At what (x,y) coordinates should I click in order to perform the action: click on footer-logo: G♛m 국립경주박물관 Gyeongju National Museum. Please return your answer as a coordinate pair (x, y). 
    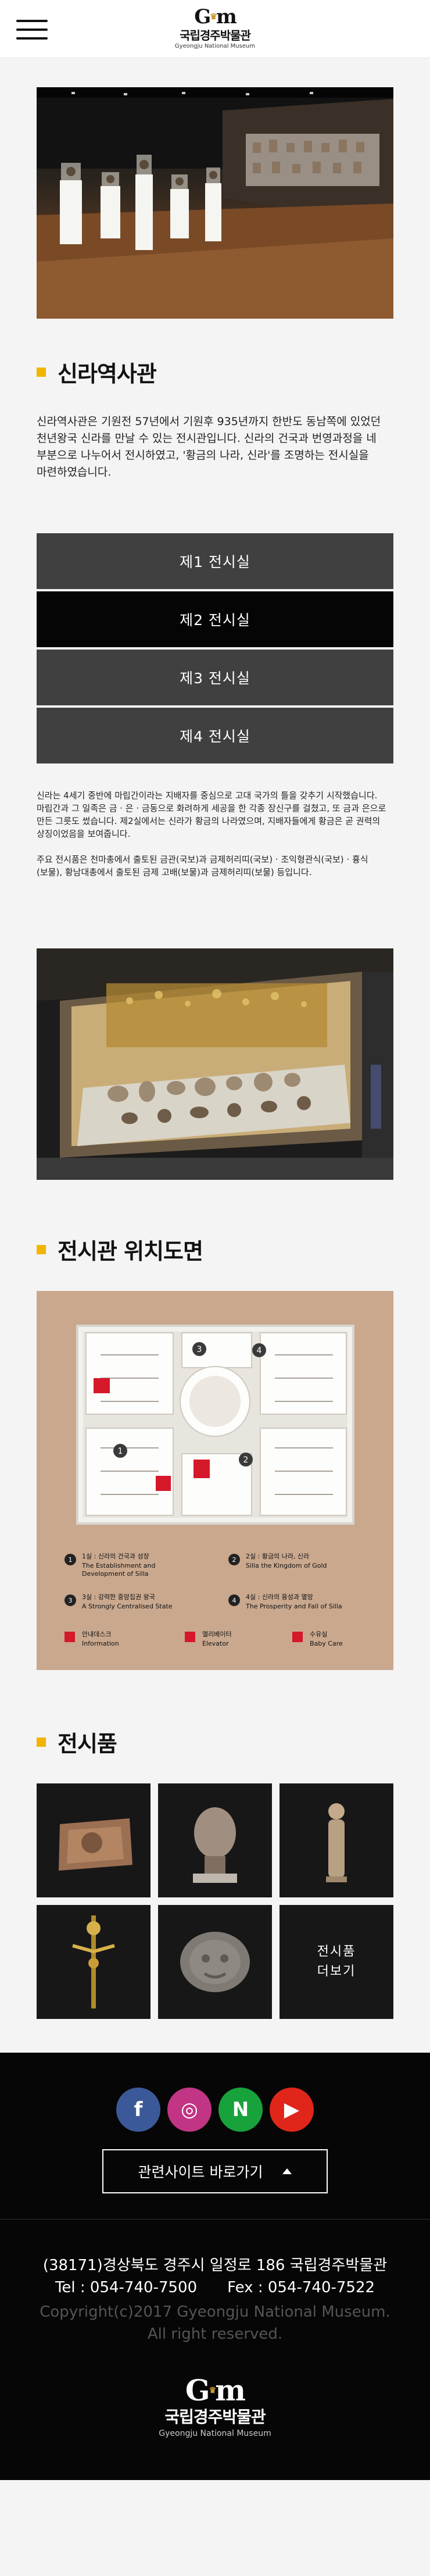
    Looking at the image, I should click on (215, 2427).